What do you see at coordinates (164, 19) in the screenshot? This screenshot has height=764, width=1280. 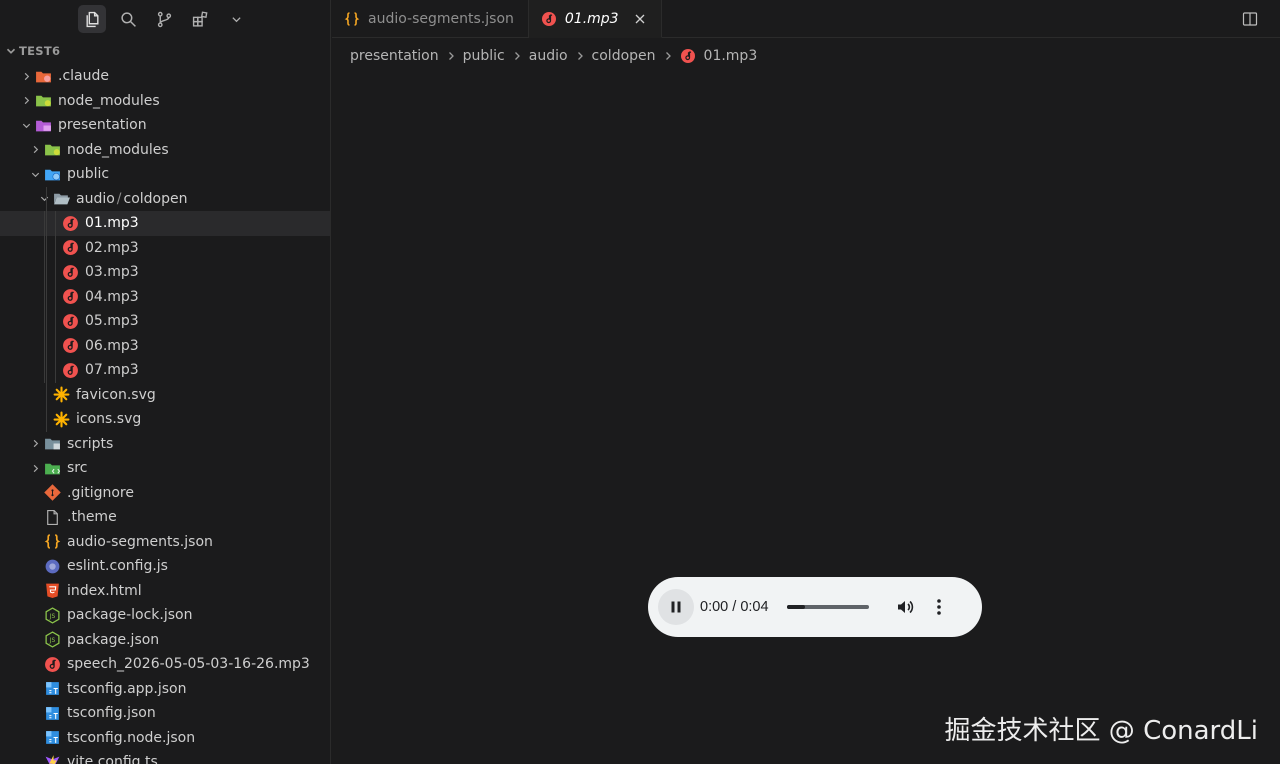 I see `source-control-view-button` at bounding box center [164, 19].